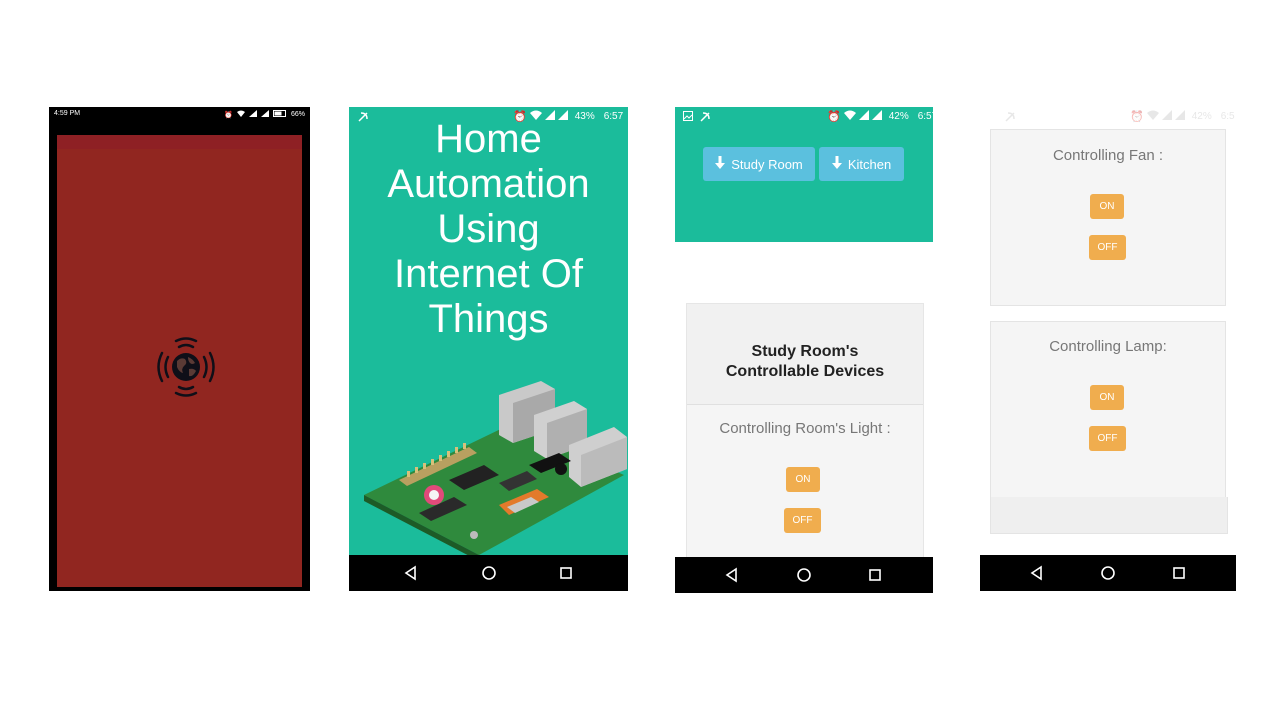  What do you see at coordinates (1108, 155) in the screenshot?
I see `fan-label: Controlling Fan :` at bounding box center [1108, 155].